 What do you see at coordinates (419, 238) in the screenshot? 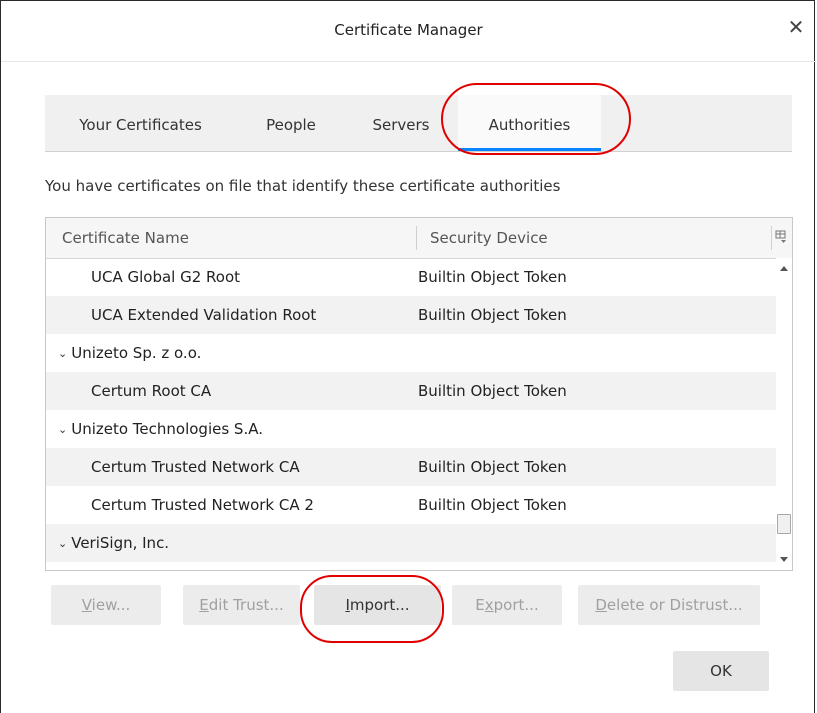
I see `column-header: Certificate Name Security Device` at bounding box center [419, 238].